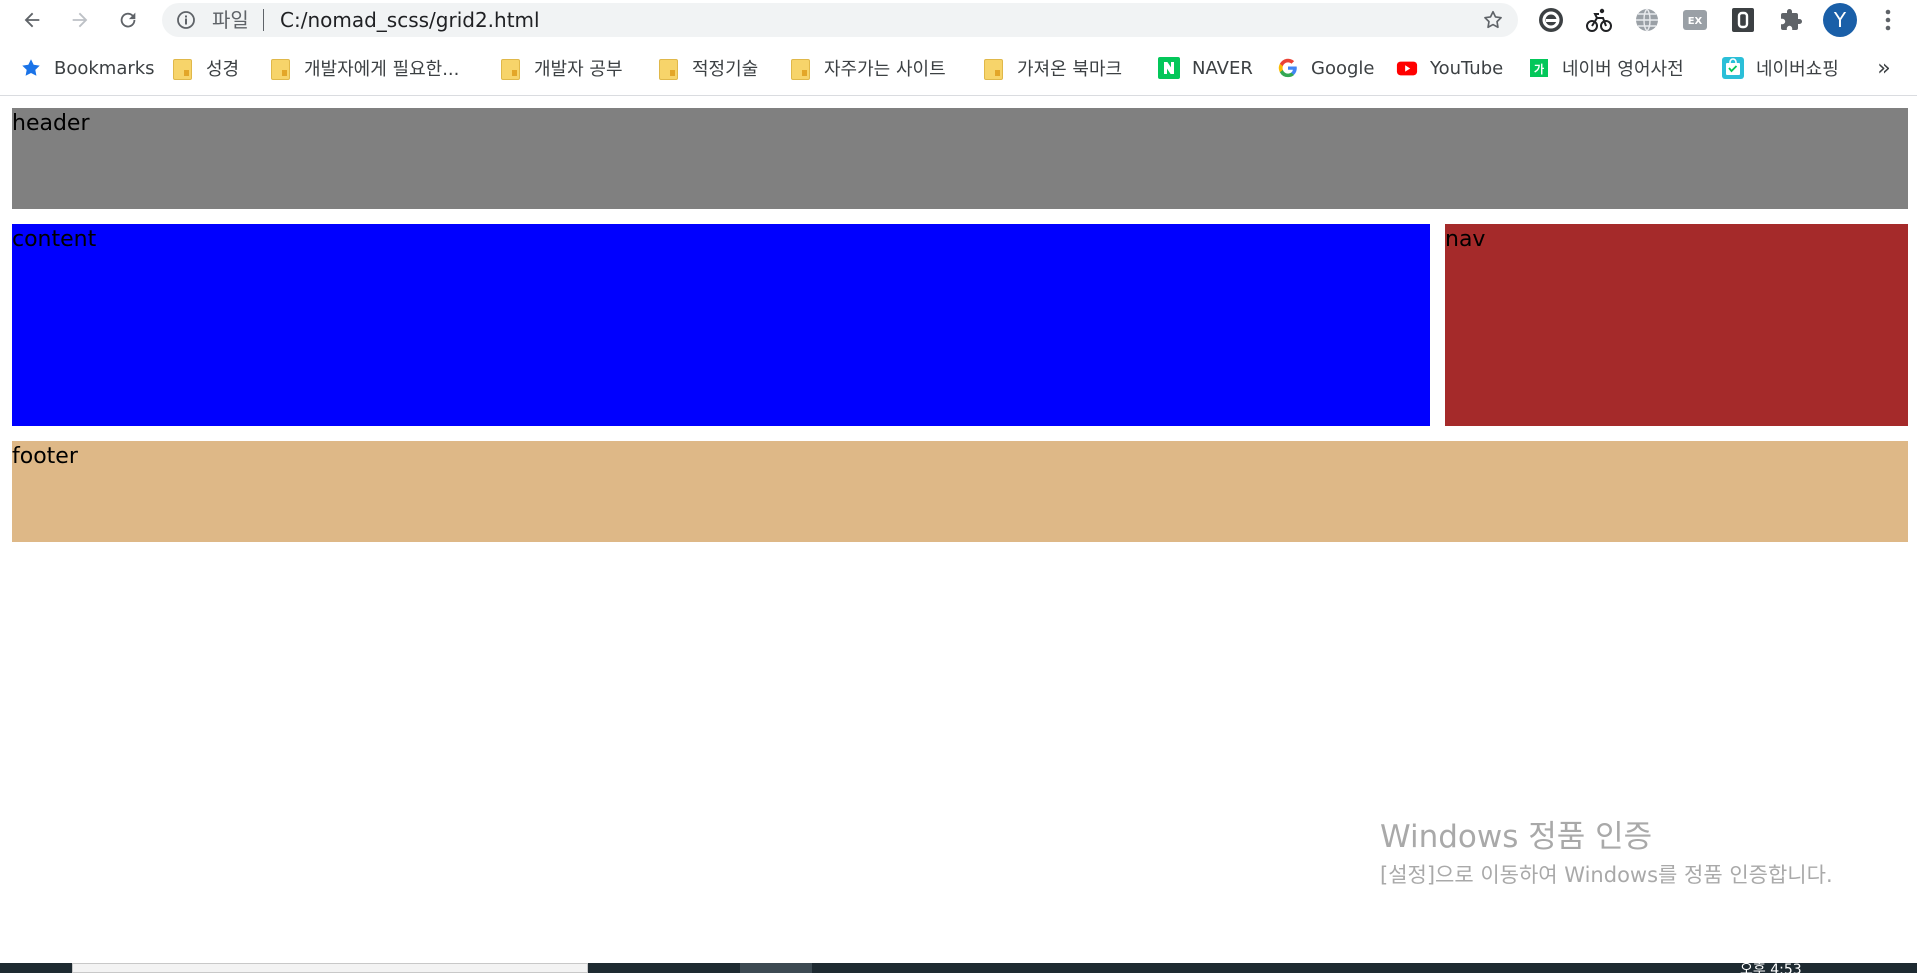 This screenshot has height=979, width=1917. Describe the element at coordinates (1623, 69) in the screenshot. I see `bookmark-label: 네이버 영어사전` at that location.